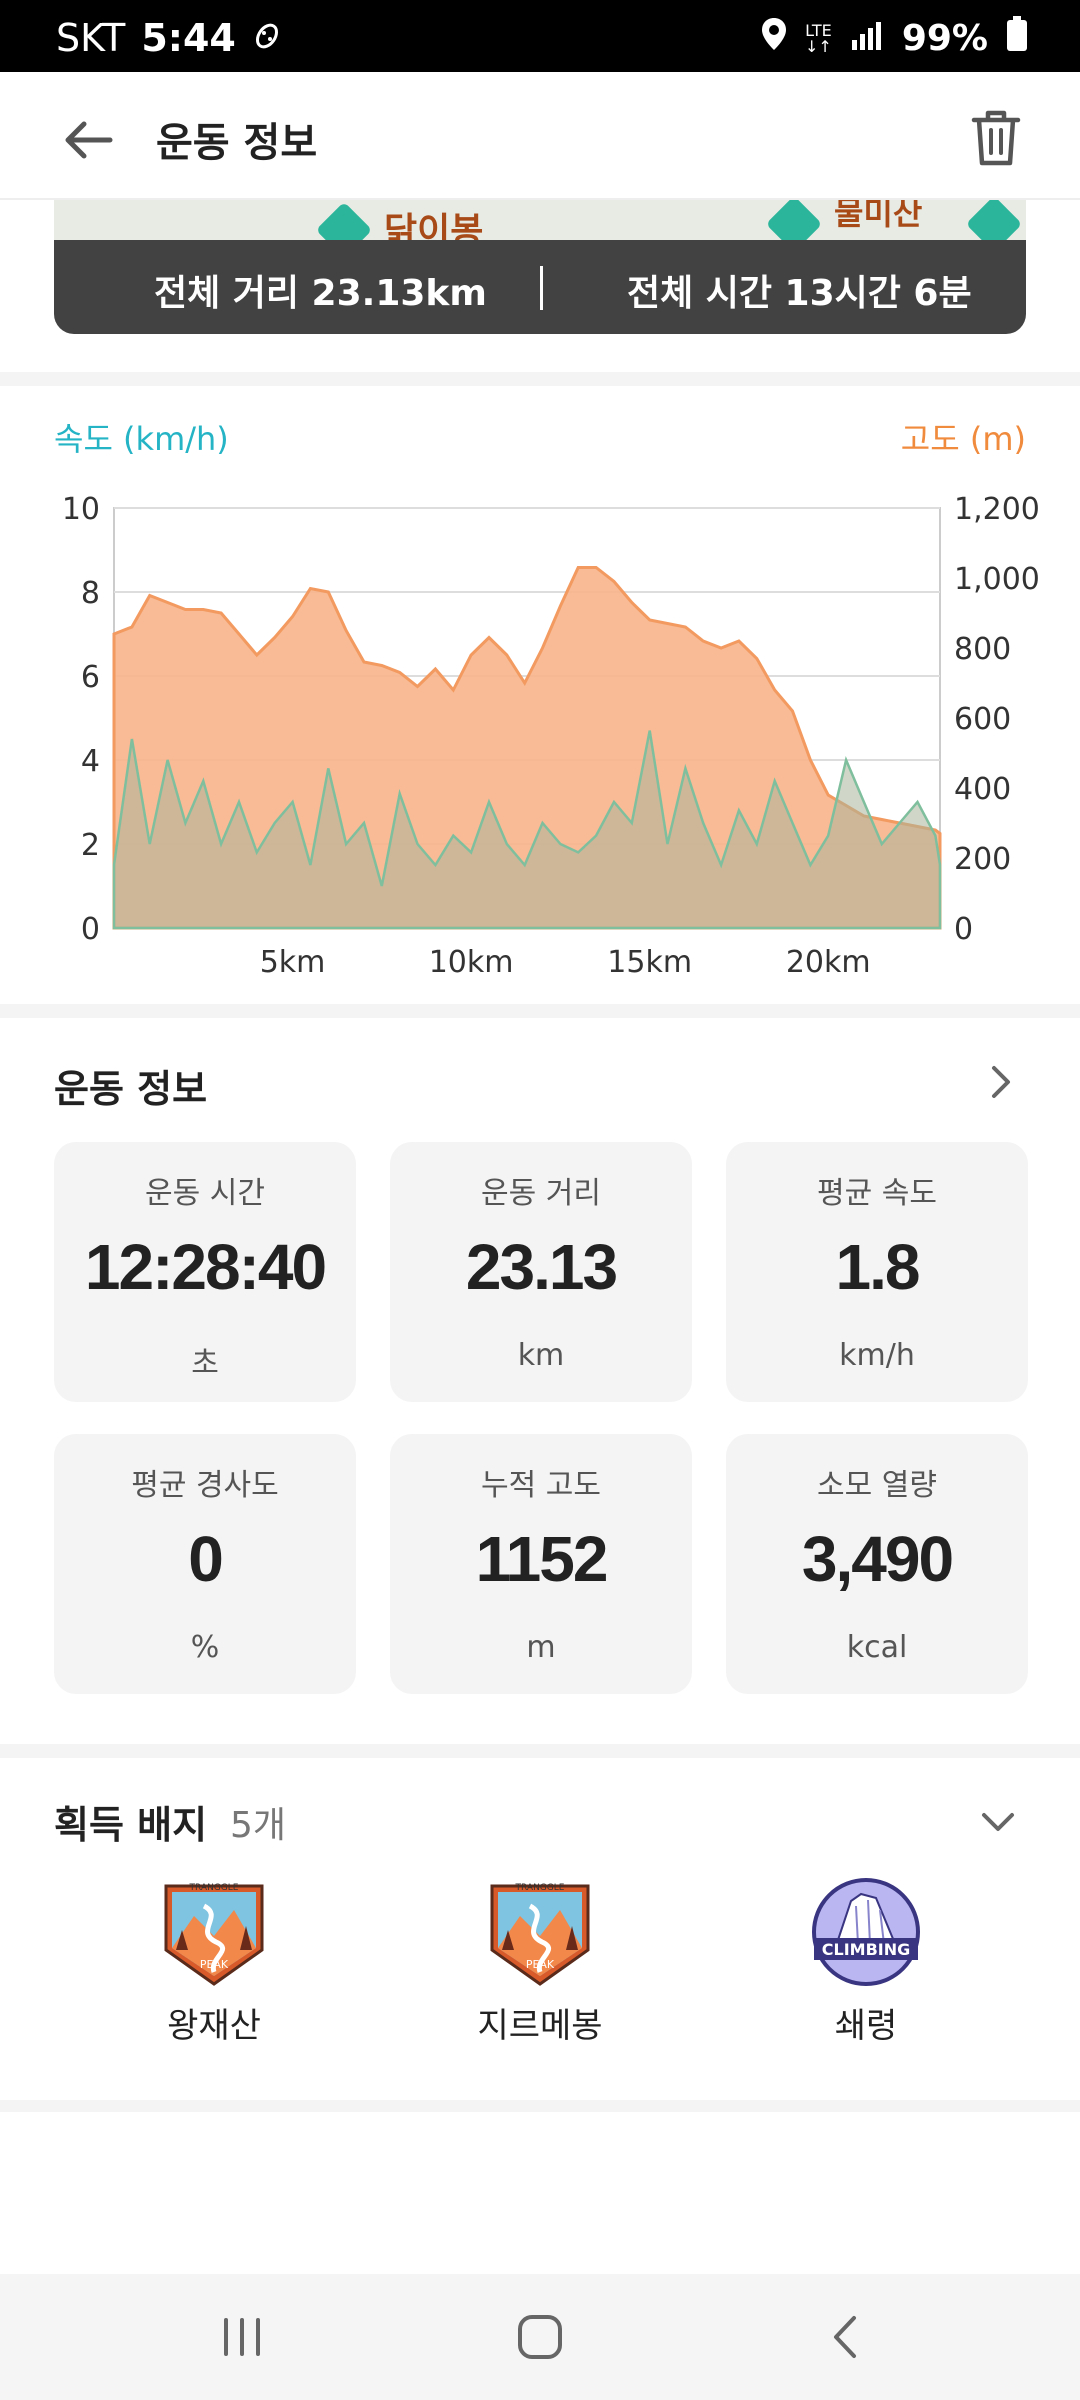 The width and height of the screenshot is (1080, 2400). Describe the element at coordinates (867, 38) in the screenshot. I see `signal-icon` at that location.